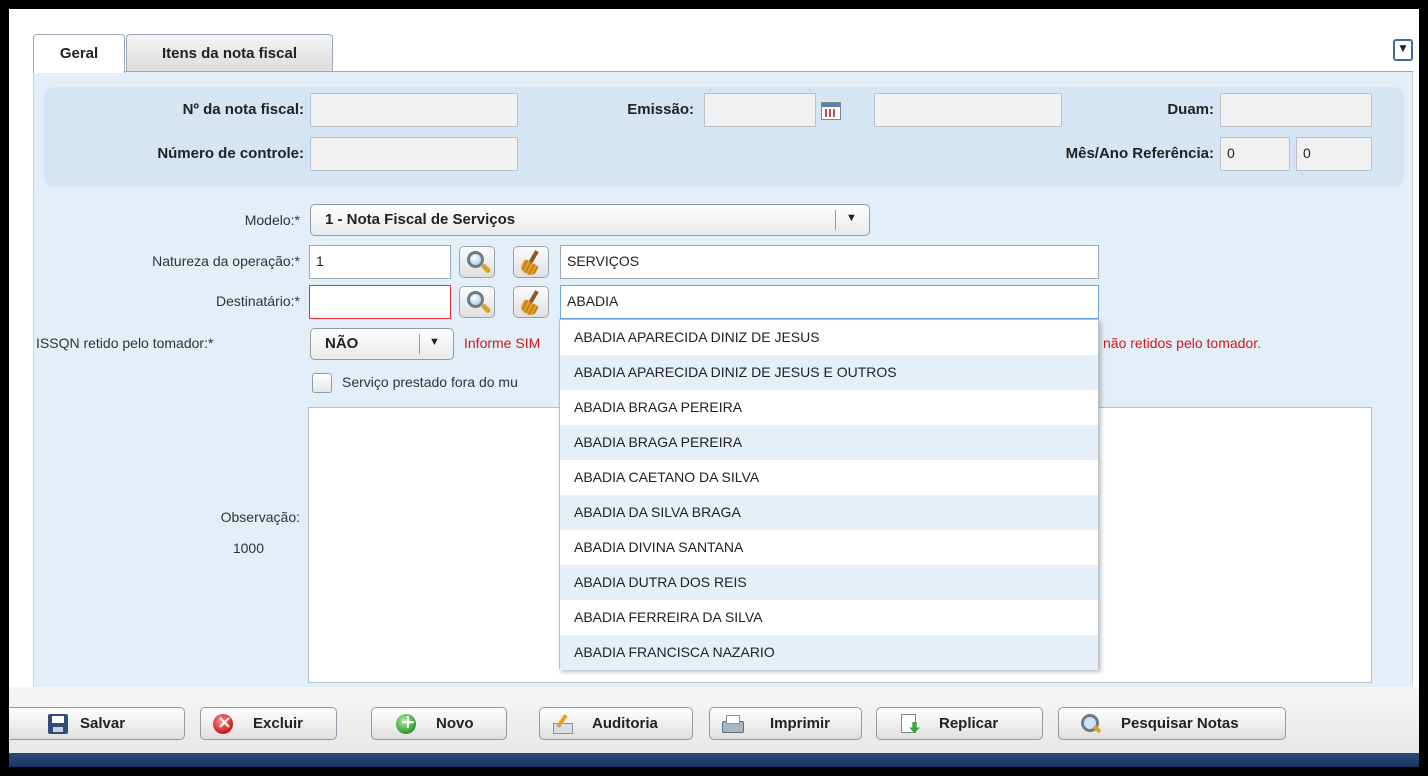 This screenshot has height=776, width=1428. I want to click on nota-fiscal-input, so click(414, 110).